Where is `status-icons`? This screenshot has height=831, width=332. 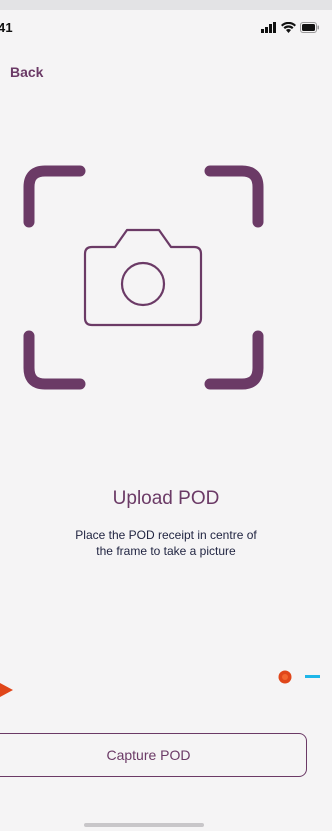 status-icons is located at coordinates (290, 27).